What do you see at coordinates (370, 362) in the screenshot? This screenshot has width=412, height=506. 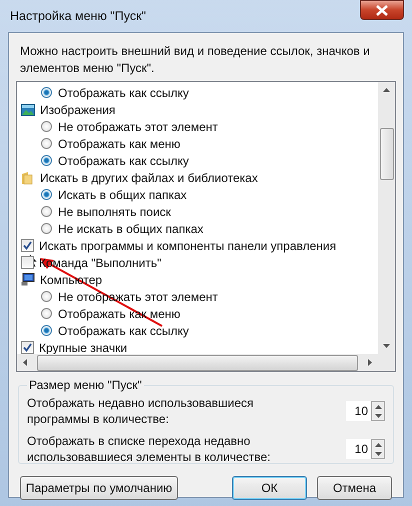 I see `scroll-right-icon` at bounding box center [370, 362].